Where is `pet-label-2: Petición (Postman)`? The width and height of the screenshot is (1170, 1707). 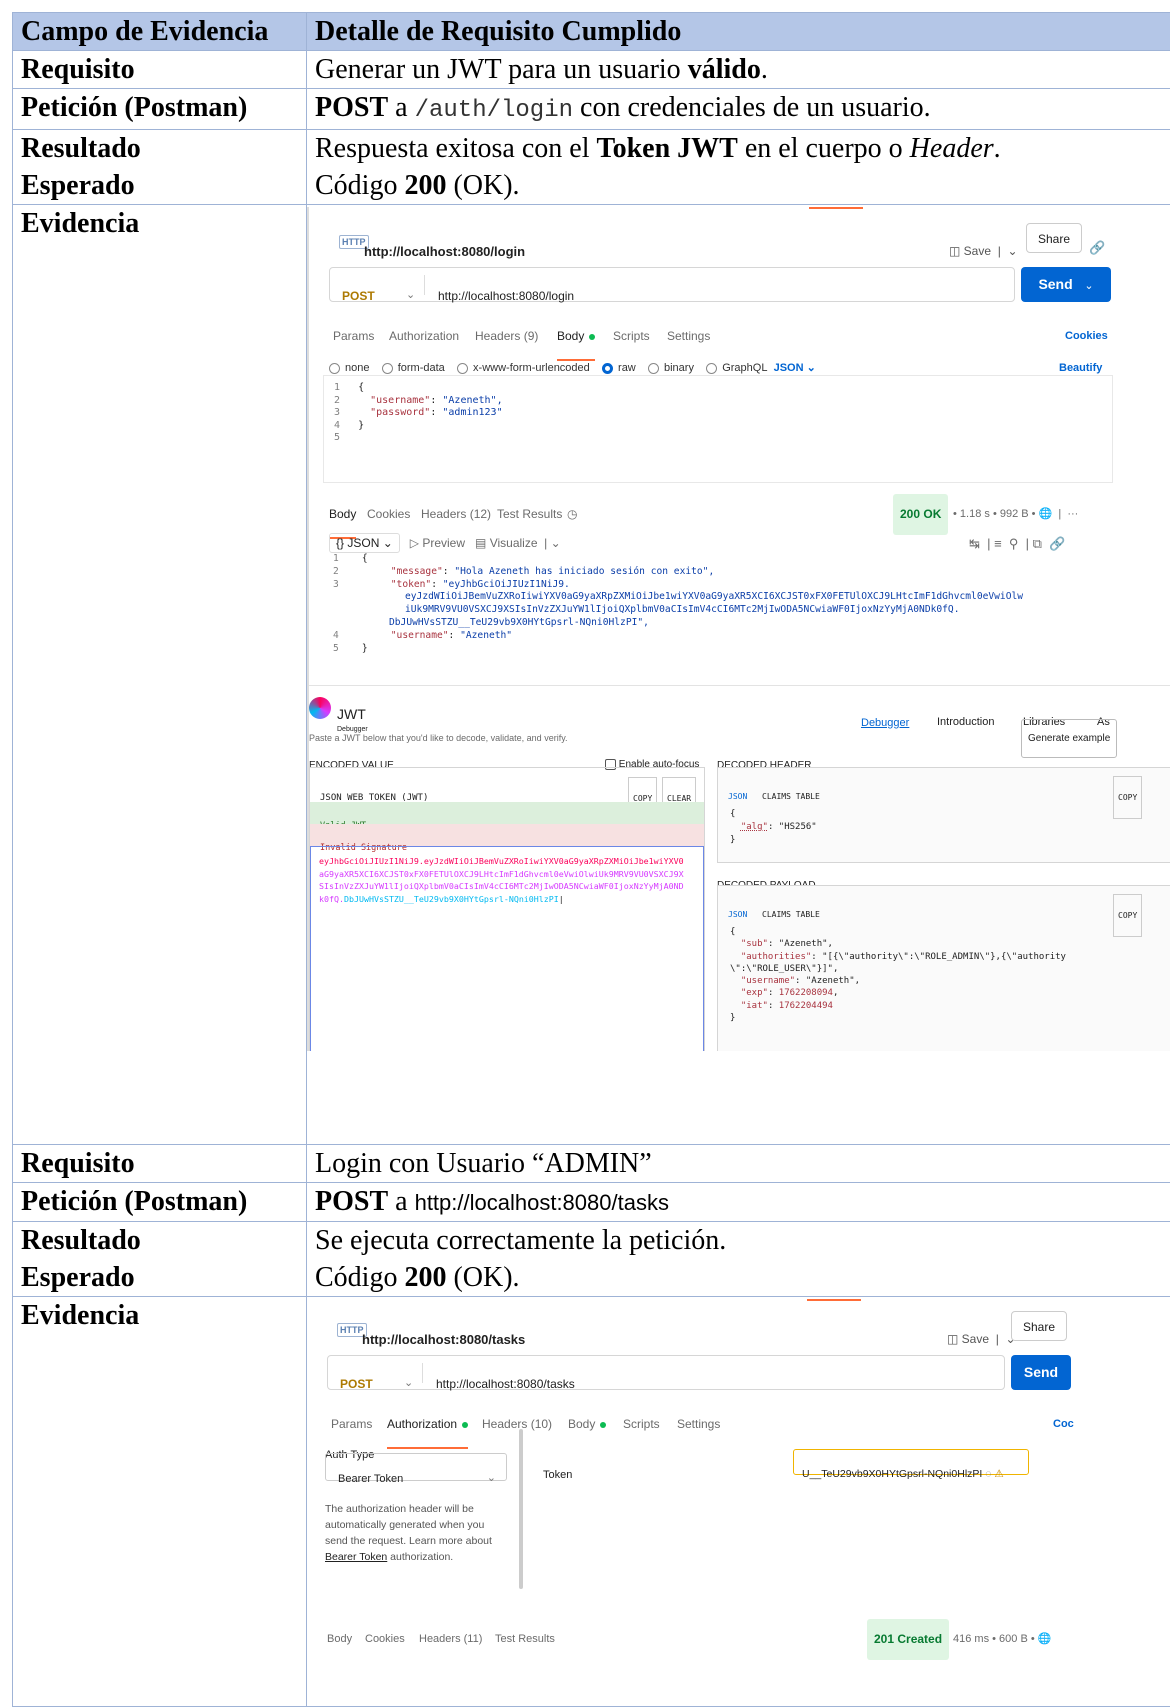
pet-label-2: Petición (Postman) is located at coordinates (160, 1202).